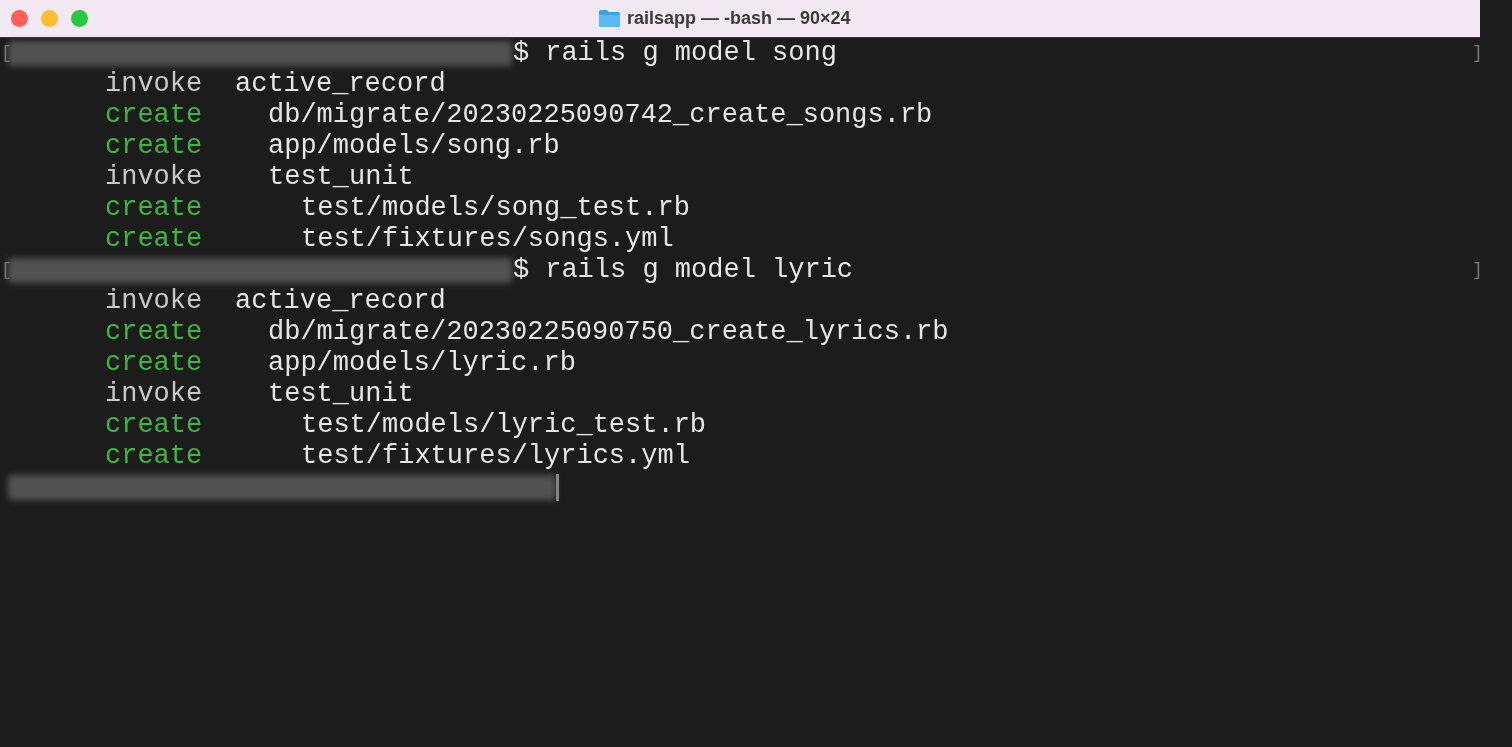  What do you see at coordinates (609, 18) in the screenshot?
I see `folder-icon` at bounding box center [609, 18].